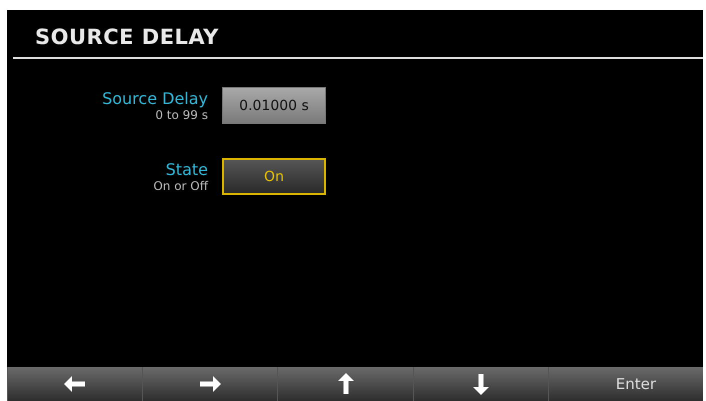 This screenshot has height=401, width=706. Describe the element at coordinates (181, 115) in the screenshot. I see `setting-range: 0 to 99 s` at that location.